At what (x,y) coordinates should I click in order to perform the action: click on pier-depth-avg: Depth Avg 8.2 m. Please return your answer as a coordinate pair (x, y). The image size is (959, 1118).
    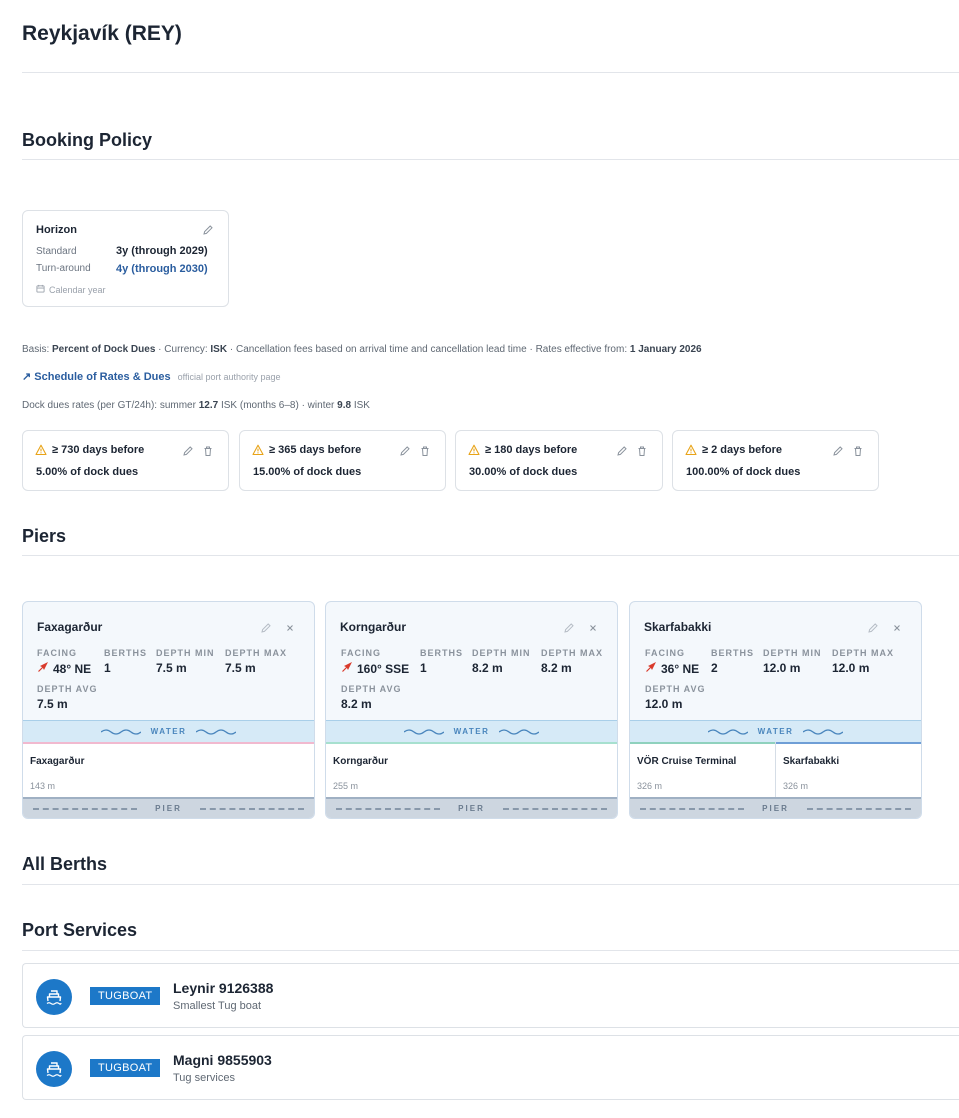
    Looking at the image, I should click on (371, 697).